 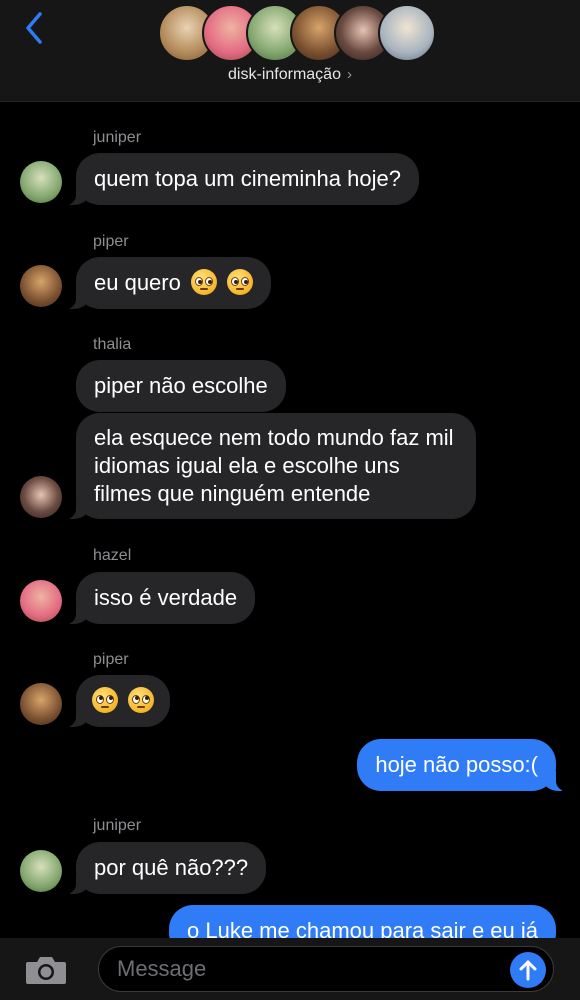 I want to click on sent-message-bubble: o Luke me chamou para sair e eu já, so click(x=362, y=921).